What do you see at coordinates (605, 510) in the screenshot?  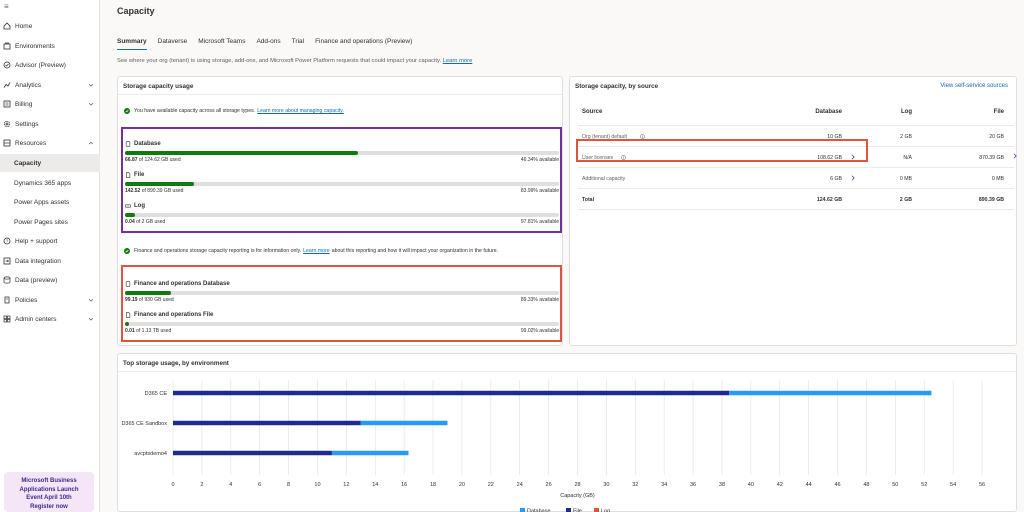 I see `legend-label-log: Log` at bounding box center [605, 510].